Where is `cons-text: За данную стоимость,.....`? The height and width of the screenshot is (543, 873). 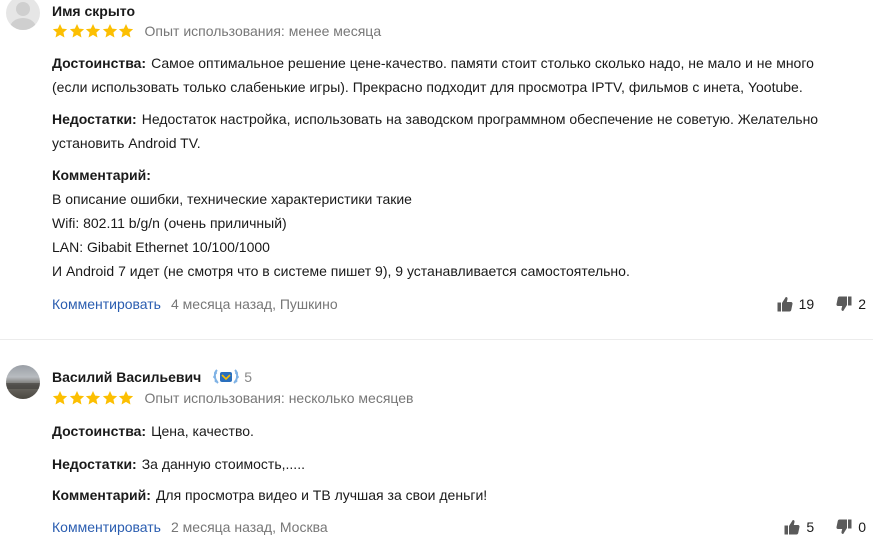
cons-text: За данную стоимость,..... is located at coordinates (223, 464).